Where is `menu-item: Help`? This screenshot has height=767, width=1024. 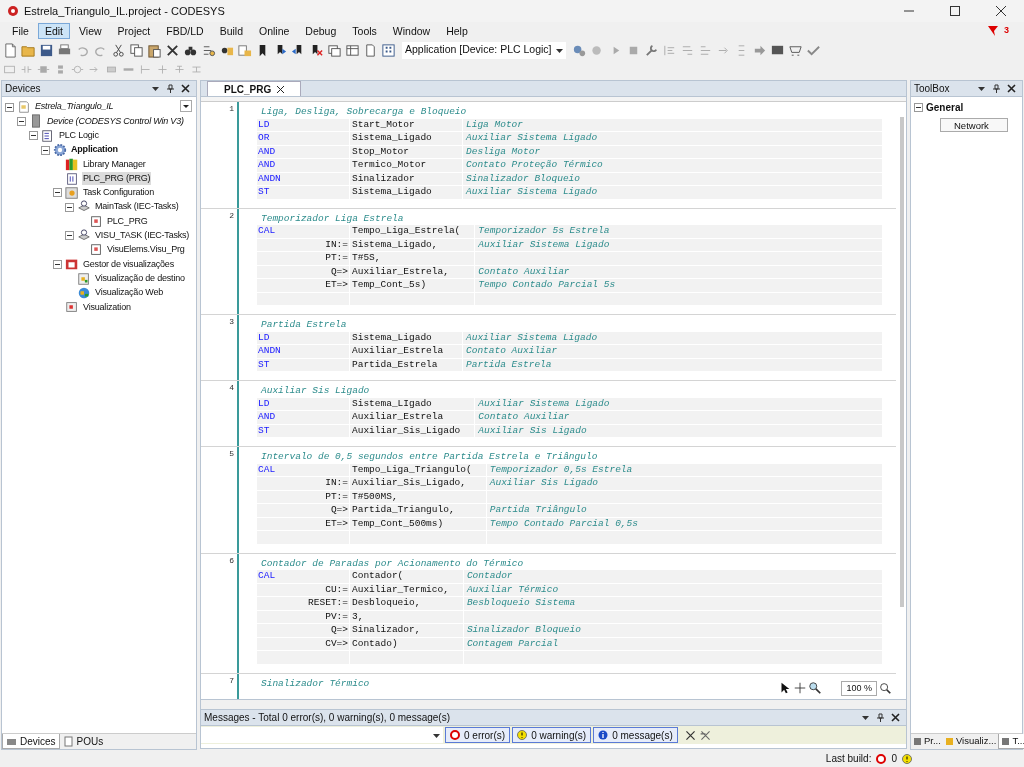 menu-item: Help is located at coordinates (457, 31).